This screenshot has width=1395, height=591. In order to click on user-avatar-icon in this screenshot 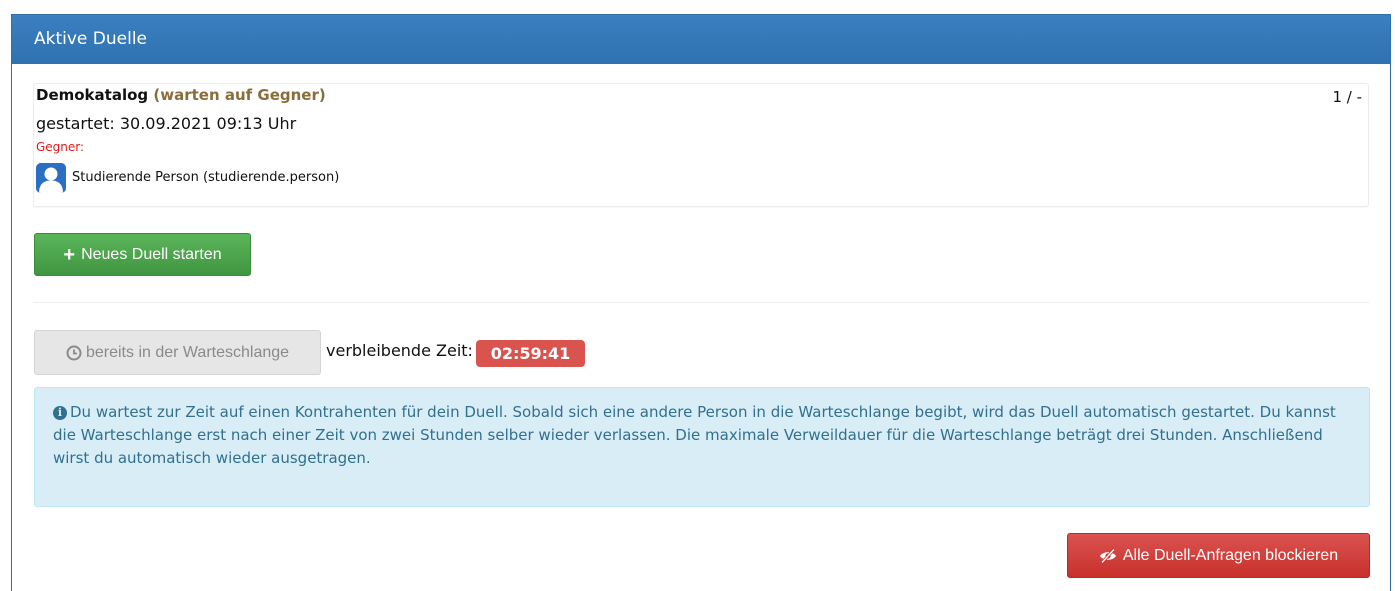, I will do `click(51, 178)`.